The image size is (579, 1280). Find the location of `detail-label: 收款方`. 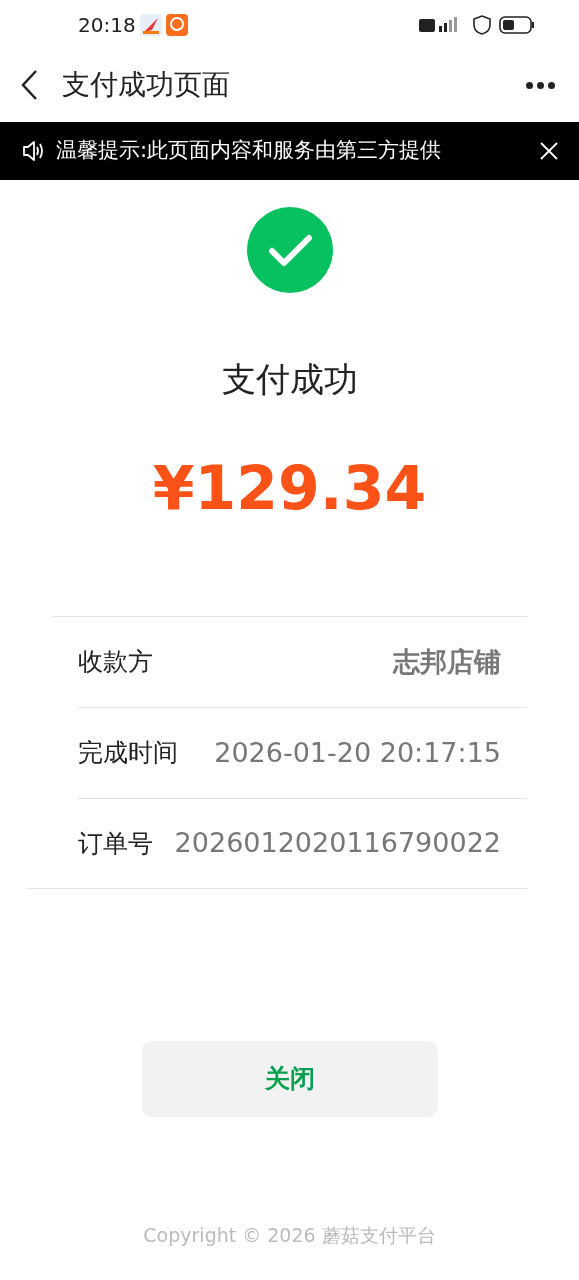

detail-label: 收款方 is located at coordinates (115, 662).